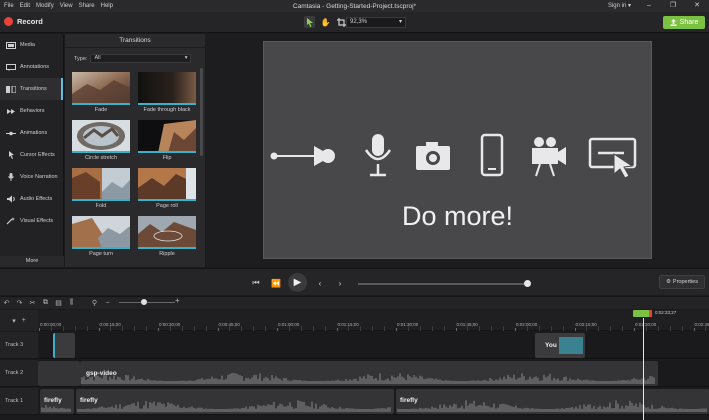 Image resolution: width=709 pixels, height=420 pixels. What do you see at coordinates (31, 155) in the screenshot?
I see `sidebar-item-cursor-effects: Cursor Effects` at bounding box center [31, 155].